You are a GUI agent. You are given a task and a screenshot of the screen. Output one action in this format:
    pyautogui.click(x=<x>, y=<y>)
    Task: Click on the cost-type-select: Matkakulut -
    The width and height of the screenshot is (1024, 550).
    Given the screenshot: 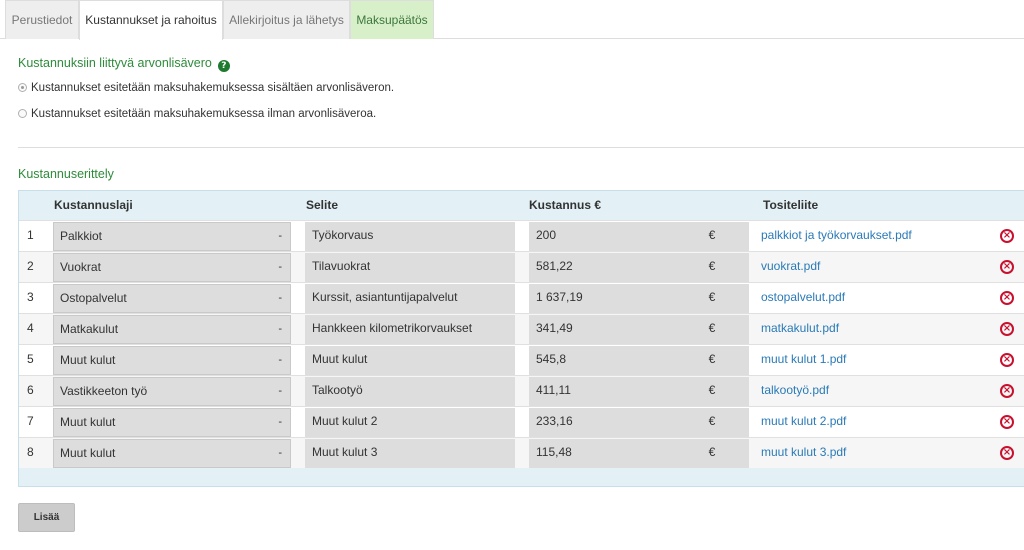 What is the action you would take?
    pyautogui.click(x=172, y=329)
    